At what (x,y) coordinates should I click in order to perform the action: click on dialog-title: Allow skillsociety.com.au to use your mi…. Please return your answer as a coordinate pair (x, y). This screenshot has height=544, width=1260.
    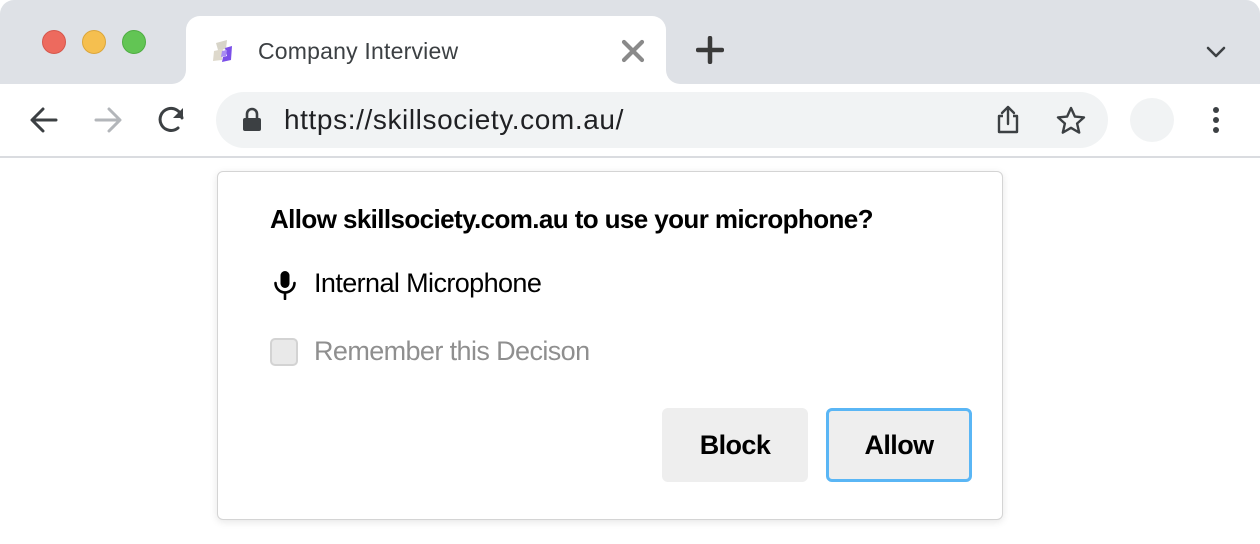
    Looking at the image, I should click on (572, 219).